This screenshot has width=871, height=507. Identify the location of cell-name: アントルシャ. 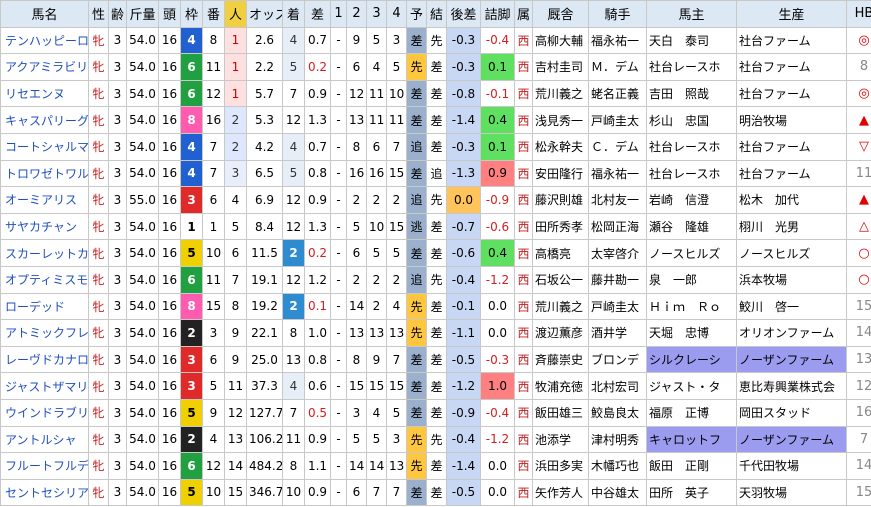
(44, 439).